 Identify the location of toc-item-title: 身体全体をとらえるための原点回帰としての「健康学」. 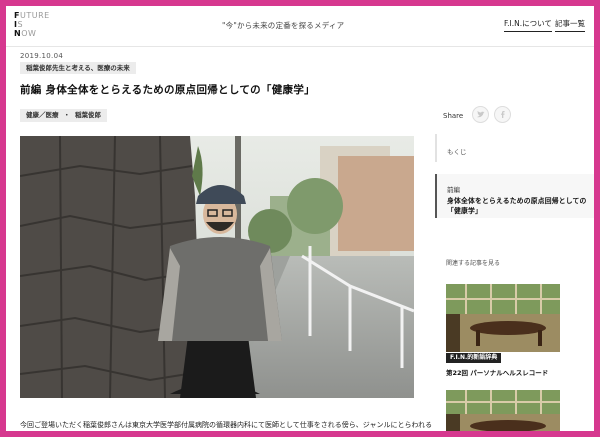
(517, 206).